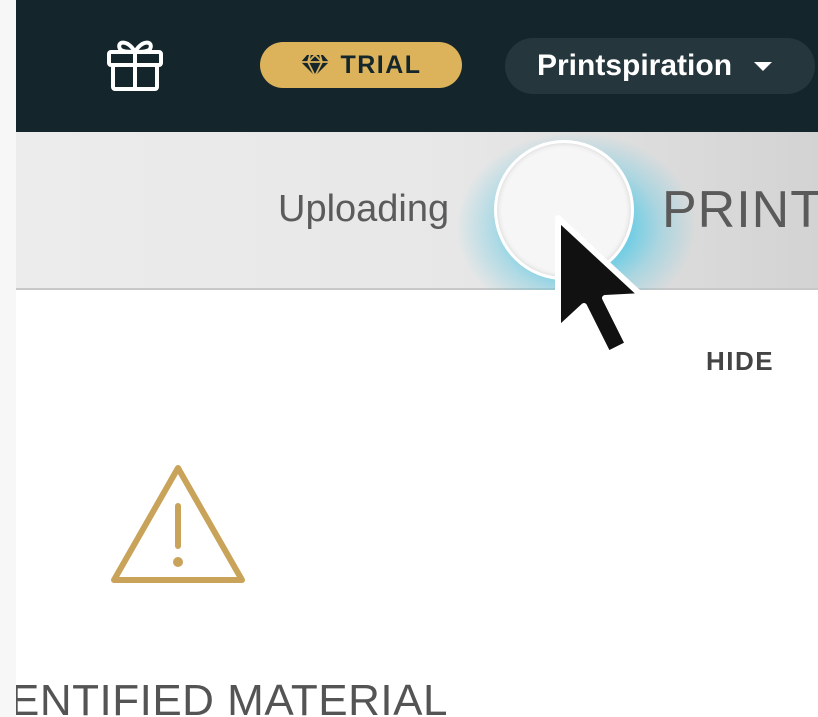  I want to click on account-name: Printspiration, so click(635, 65).